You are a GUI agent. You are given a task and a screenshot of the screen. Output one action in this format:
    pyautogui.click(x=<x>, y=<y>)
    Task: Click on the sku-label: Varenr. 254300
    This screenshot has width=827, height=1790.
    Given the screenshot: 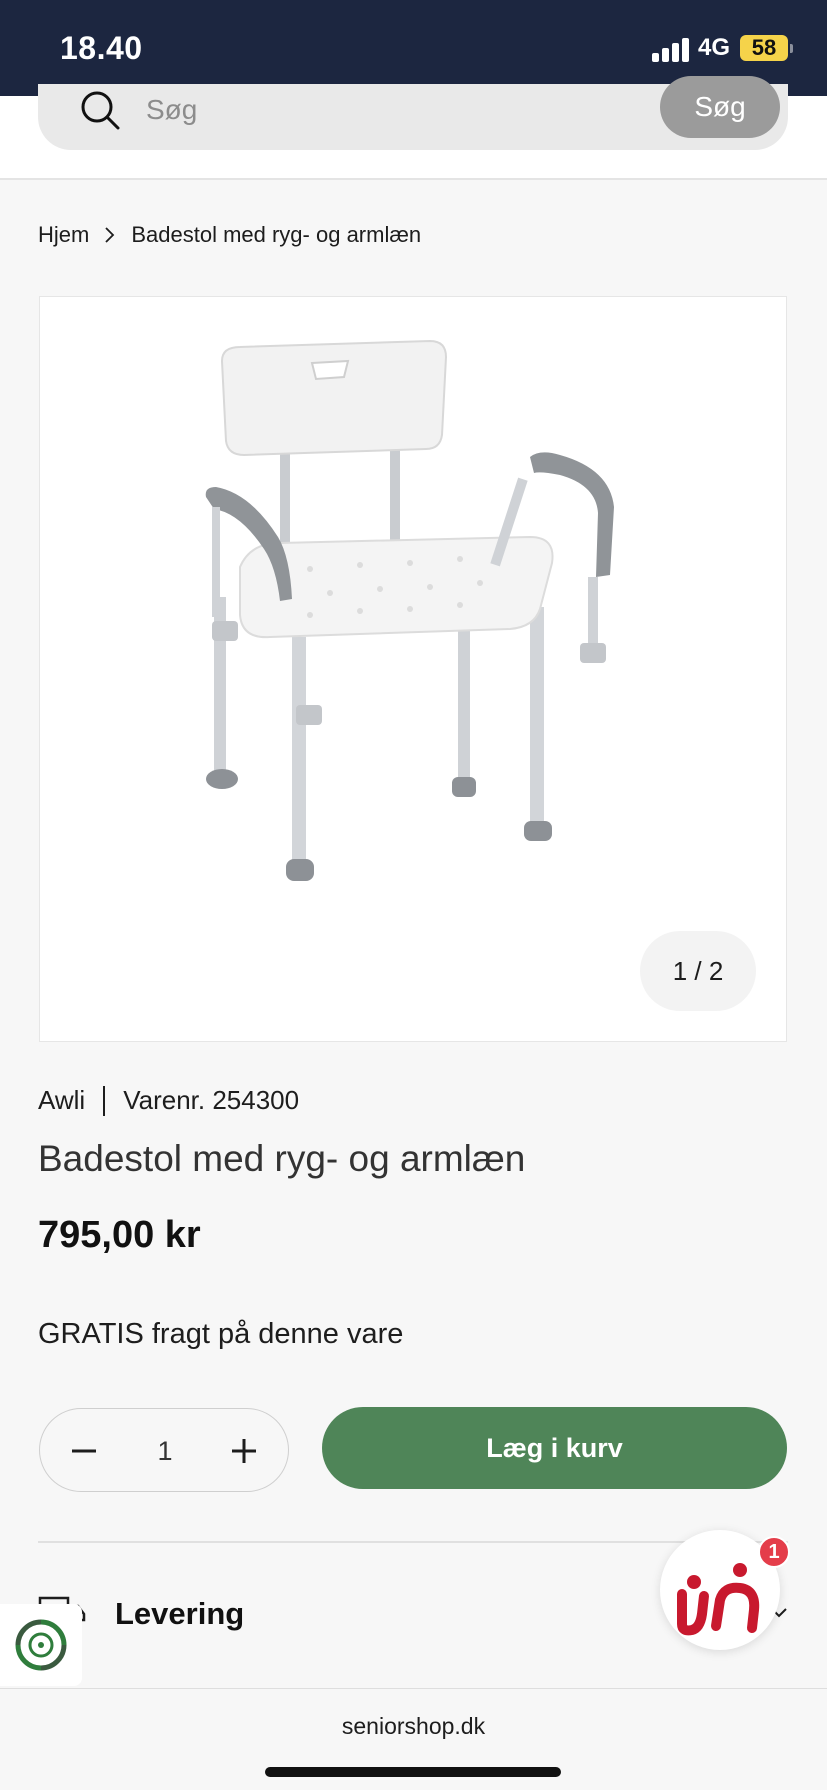 What is the action you would take?
    pyautogui.click(x=211, y=1100)
    